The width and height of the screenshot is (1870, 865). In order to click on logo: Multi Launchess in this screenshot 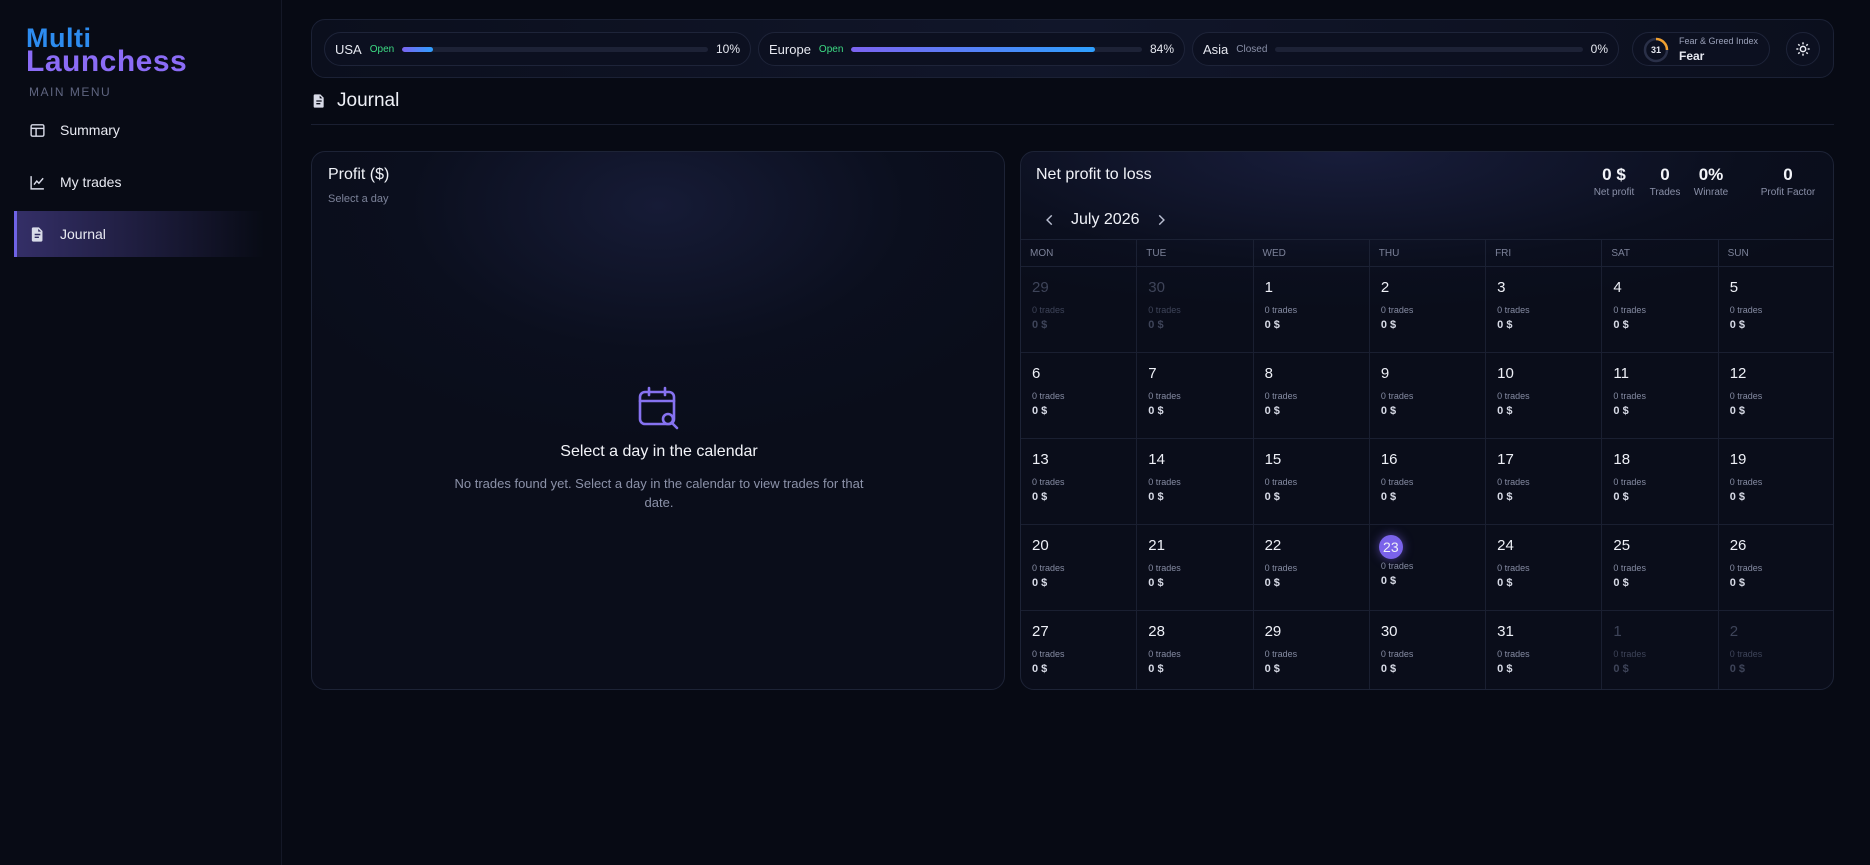, I will do `click(121, 51)`.